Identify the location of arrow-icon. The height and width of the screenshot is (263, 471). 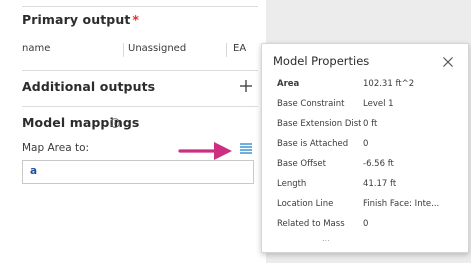
(205, 151).